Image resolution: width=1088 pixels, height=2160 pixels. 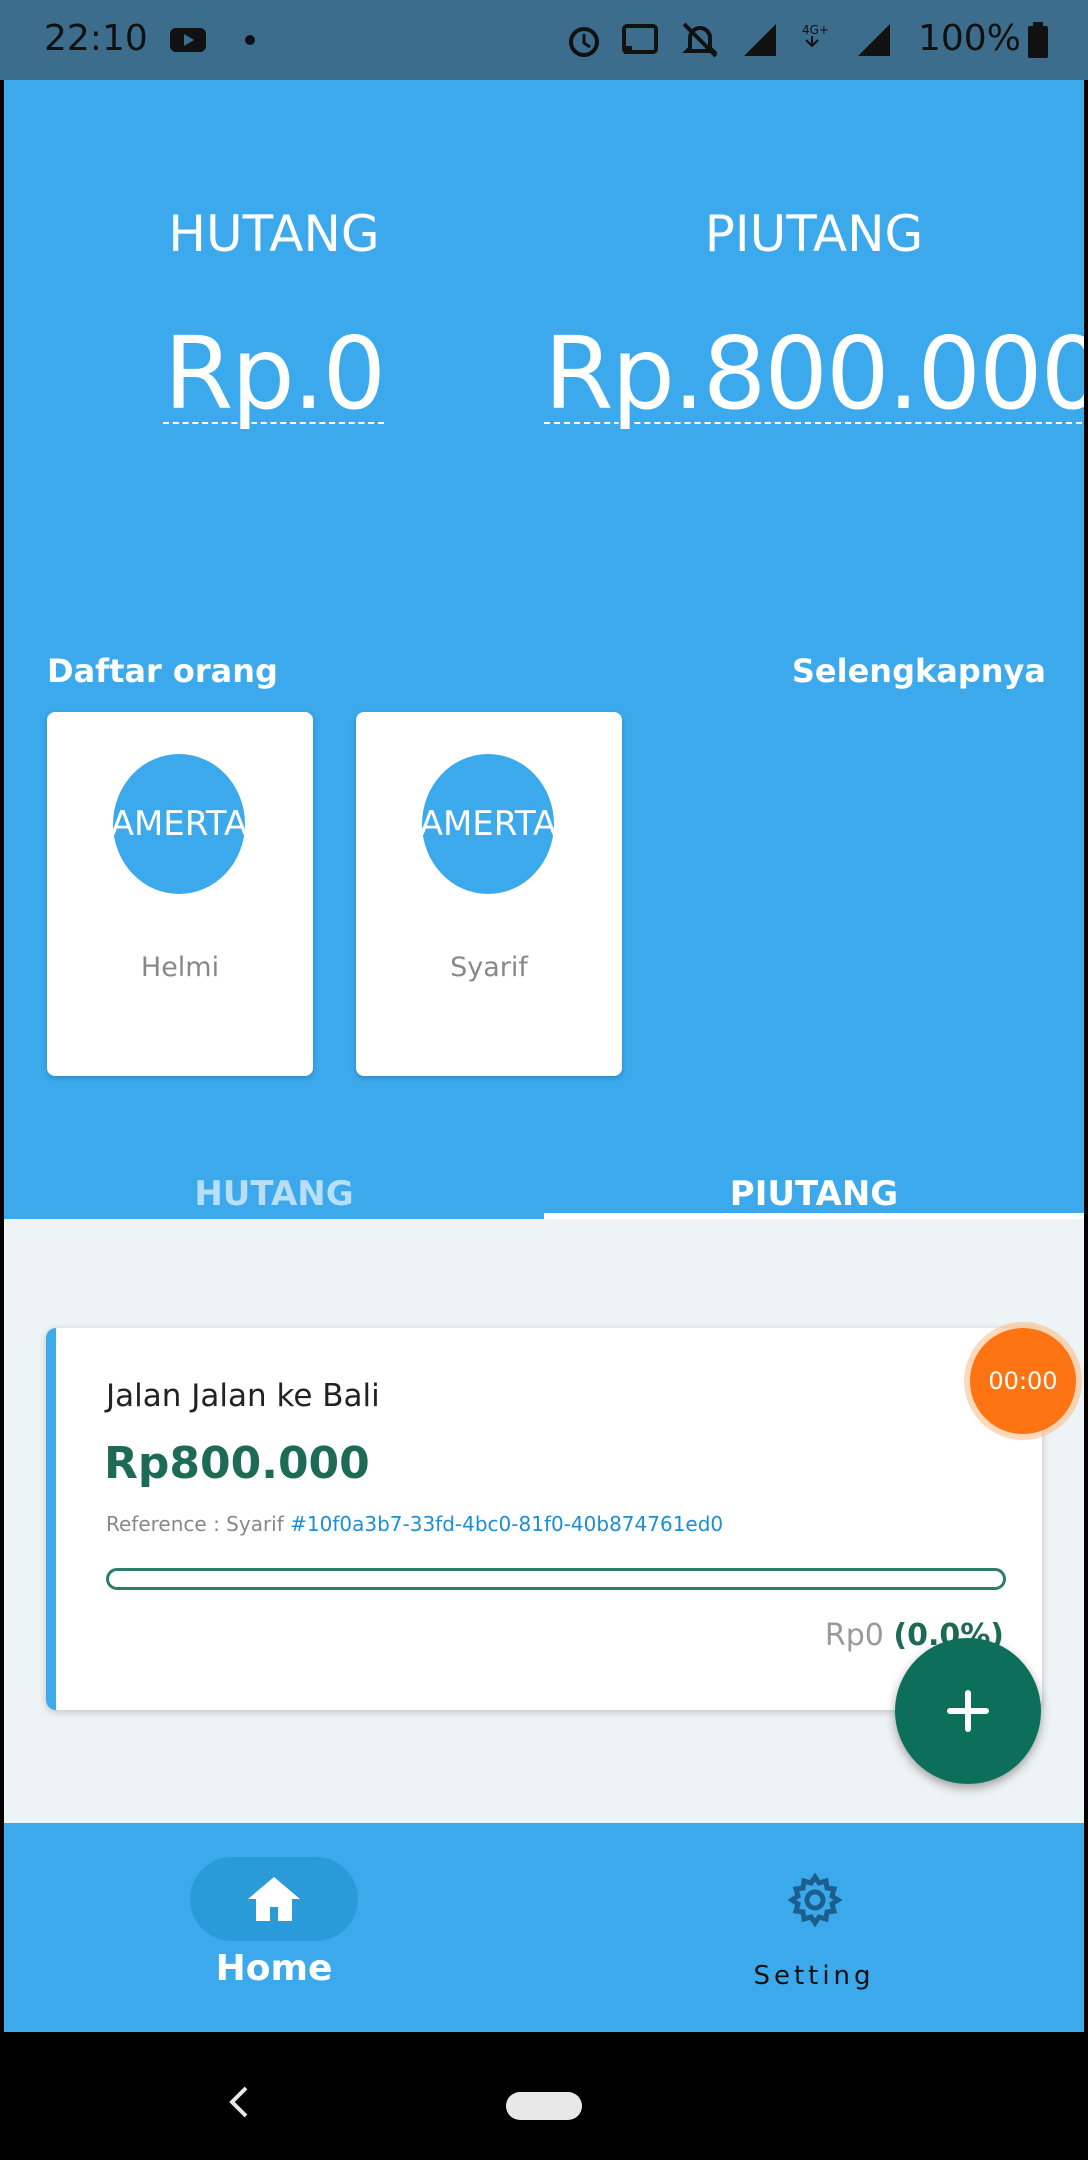 What do you see at coordinates (814, 373) in the screenshot?
I see `piutang-summary-value: Rp.800.000` at bounding box center [814, 373].